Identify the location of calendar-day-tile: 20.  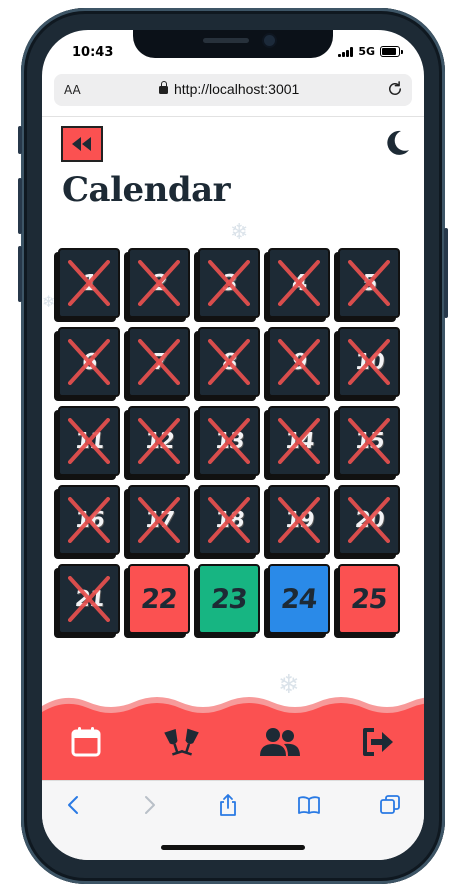
(369, 520).